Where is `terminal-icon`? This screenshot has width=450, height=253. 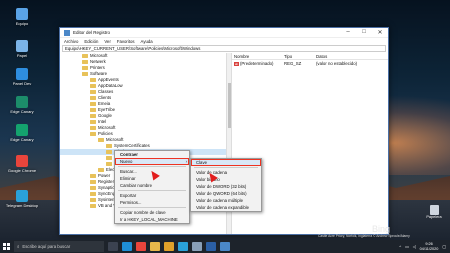 terminal-icon is located at coordinates (211, 246).